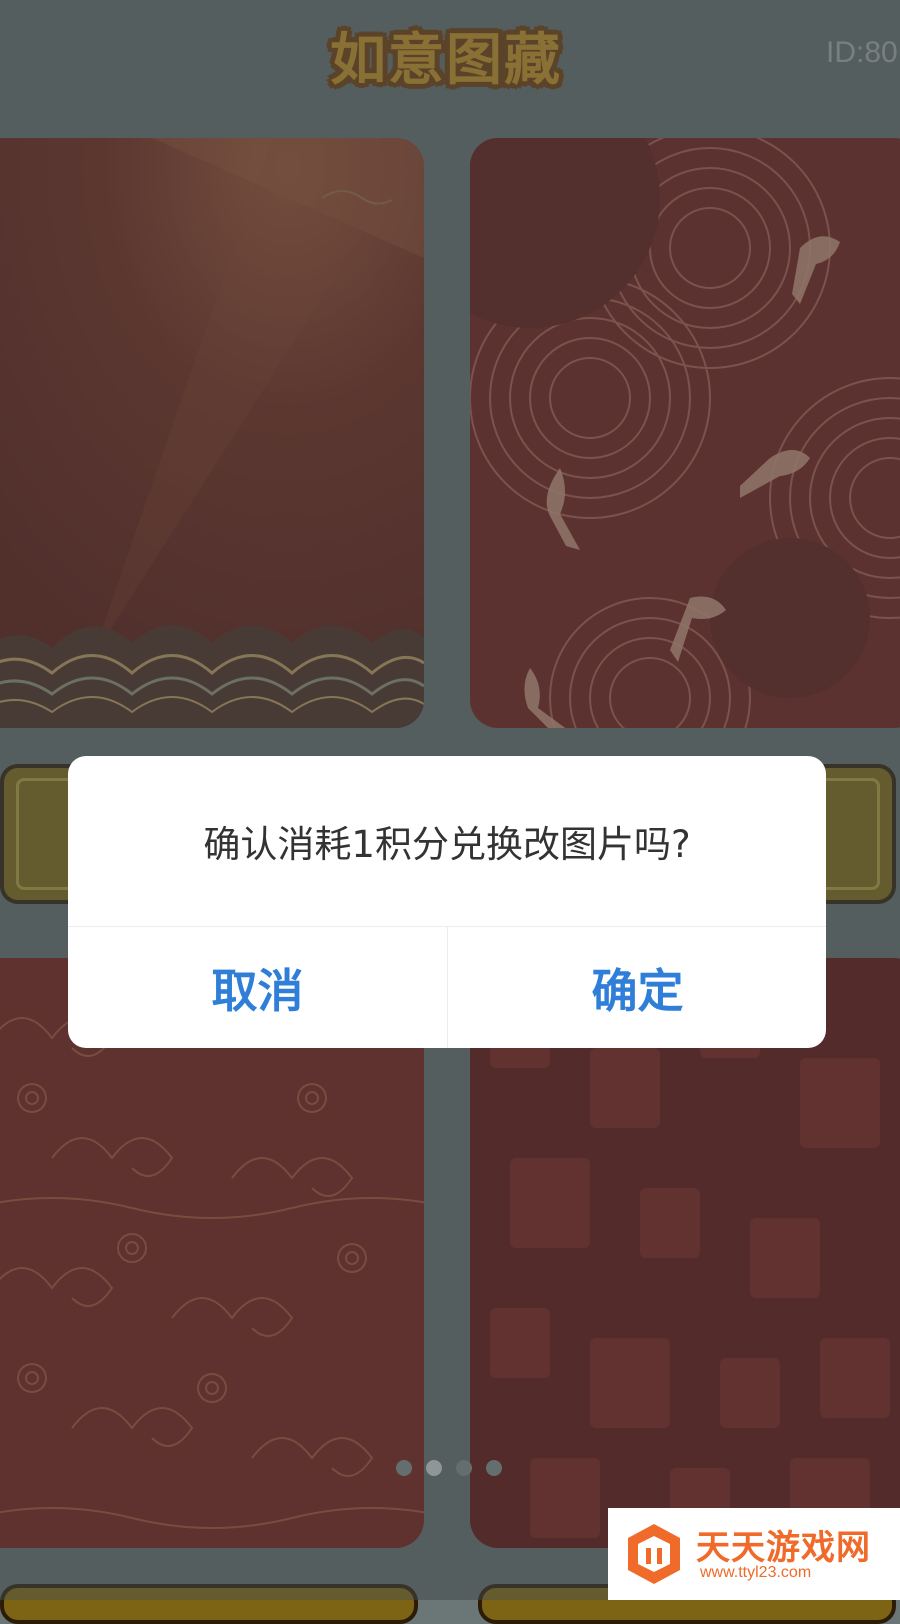  I want to click on watermark-url: www.ttyl23.com, so click(756, 1572).